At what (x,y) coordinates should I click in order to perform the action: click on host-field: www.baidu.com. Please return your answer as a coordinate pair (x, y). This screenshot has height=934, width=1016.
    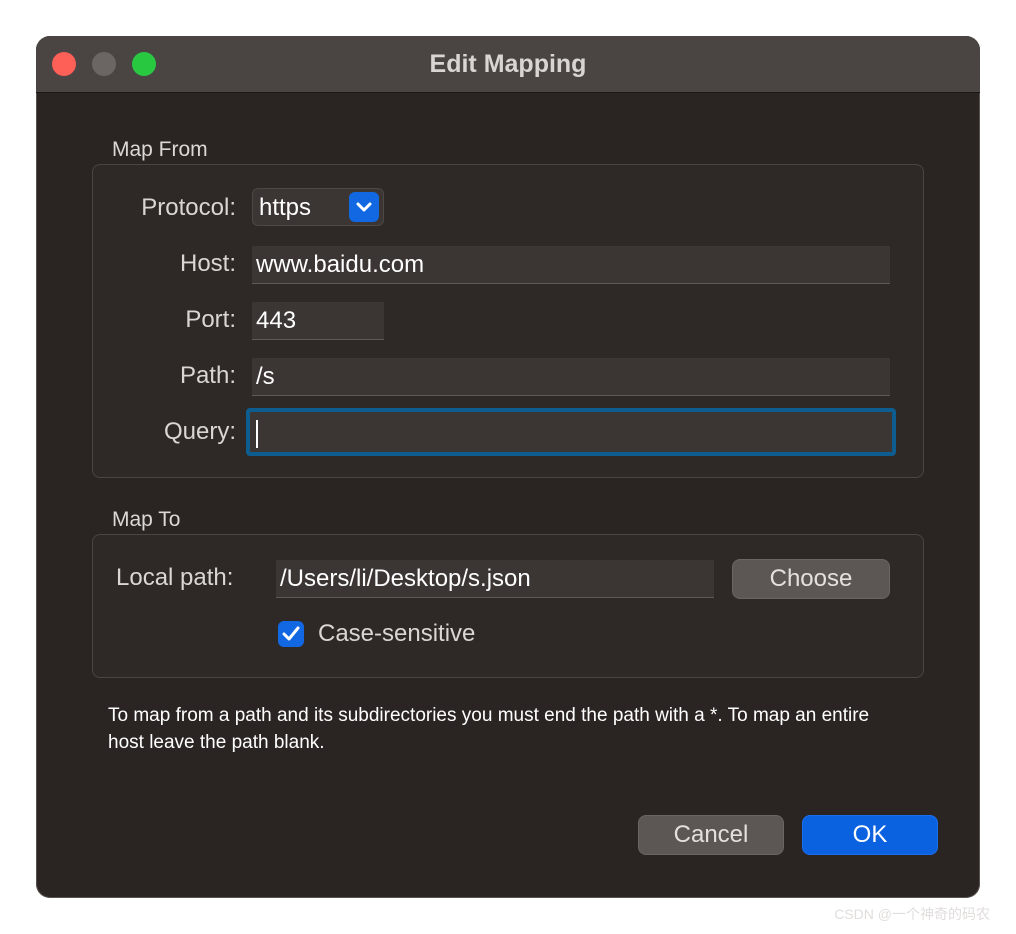
    Looking at the image, I should click on (571, 265).